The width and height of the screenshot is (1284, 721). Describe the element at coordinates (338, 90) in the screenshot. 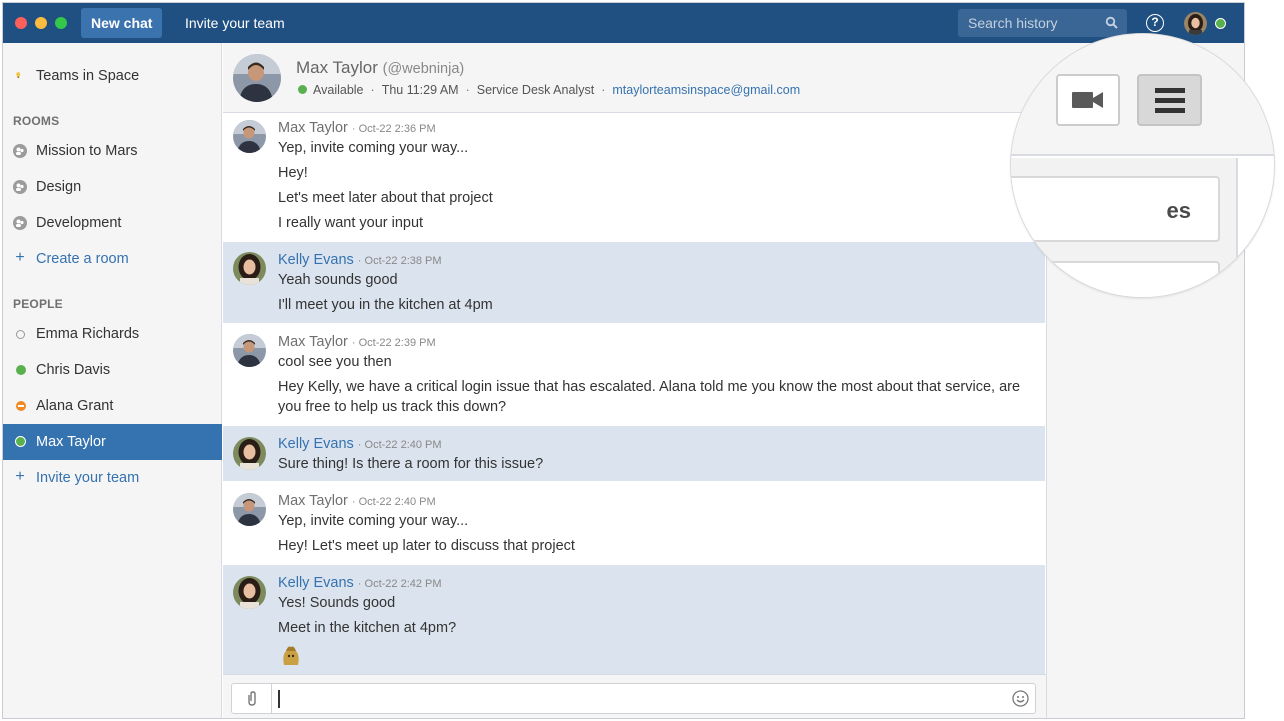

I see `contact-status: Available` at that location.